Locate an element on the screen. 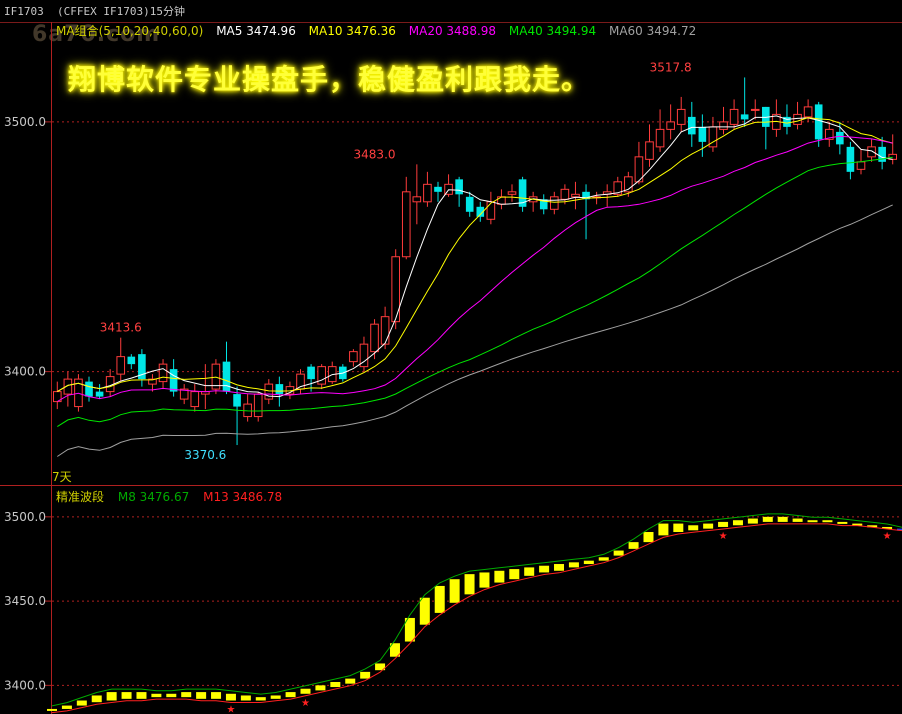 The width and height of the screenshot is (902, 714). price-annotation: 3517.8 is located at coordinates (671, 67).